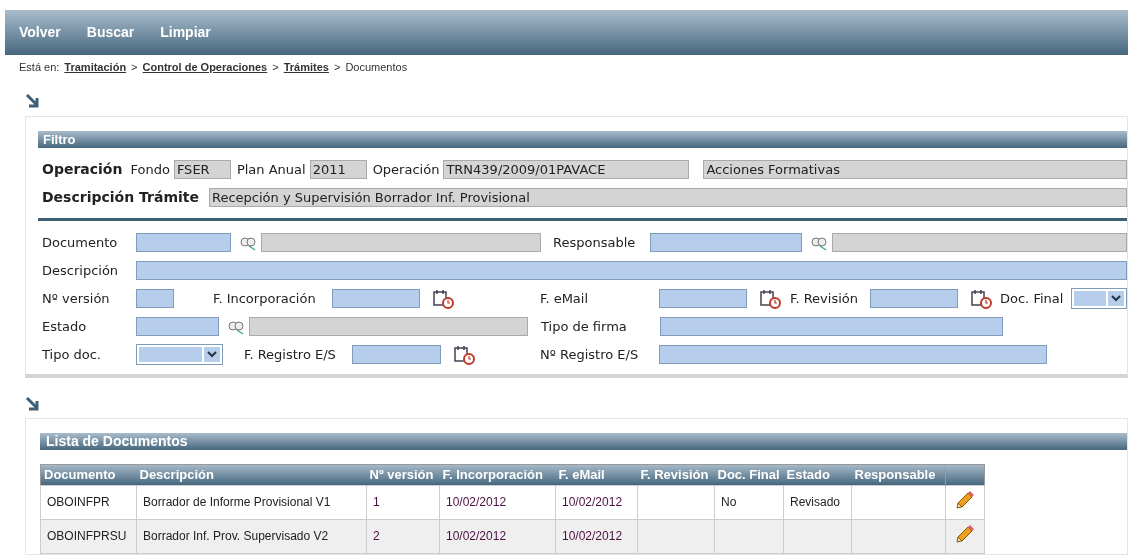 The image size is (1128, 559). I want to click on table-cell: OBOINFPR, so click(78, 502).